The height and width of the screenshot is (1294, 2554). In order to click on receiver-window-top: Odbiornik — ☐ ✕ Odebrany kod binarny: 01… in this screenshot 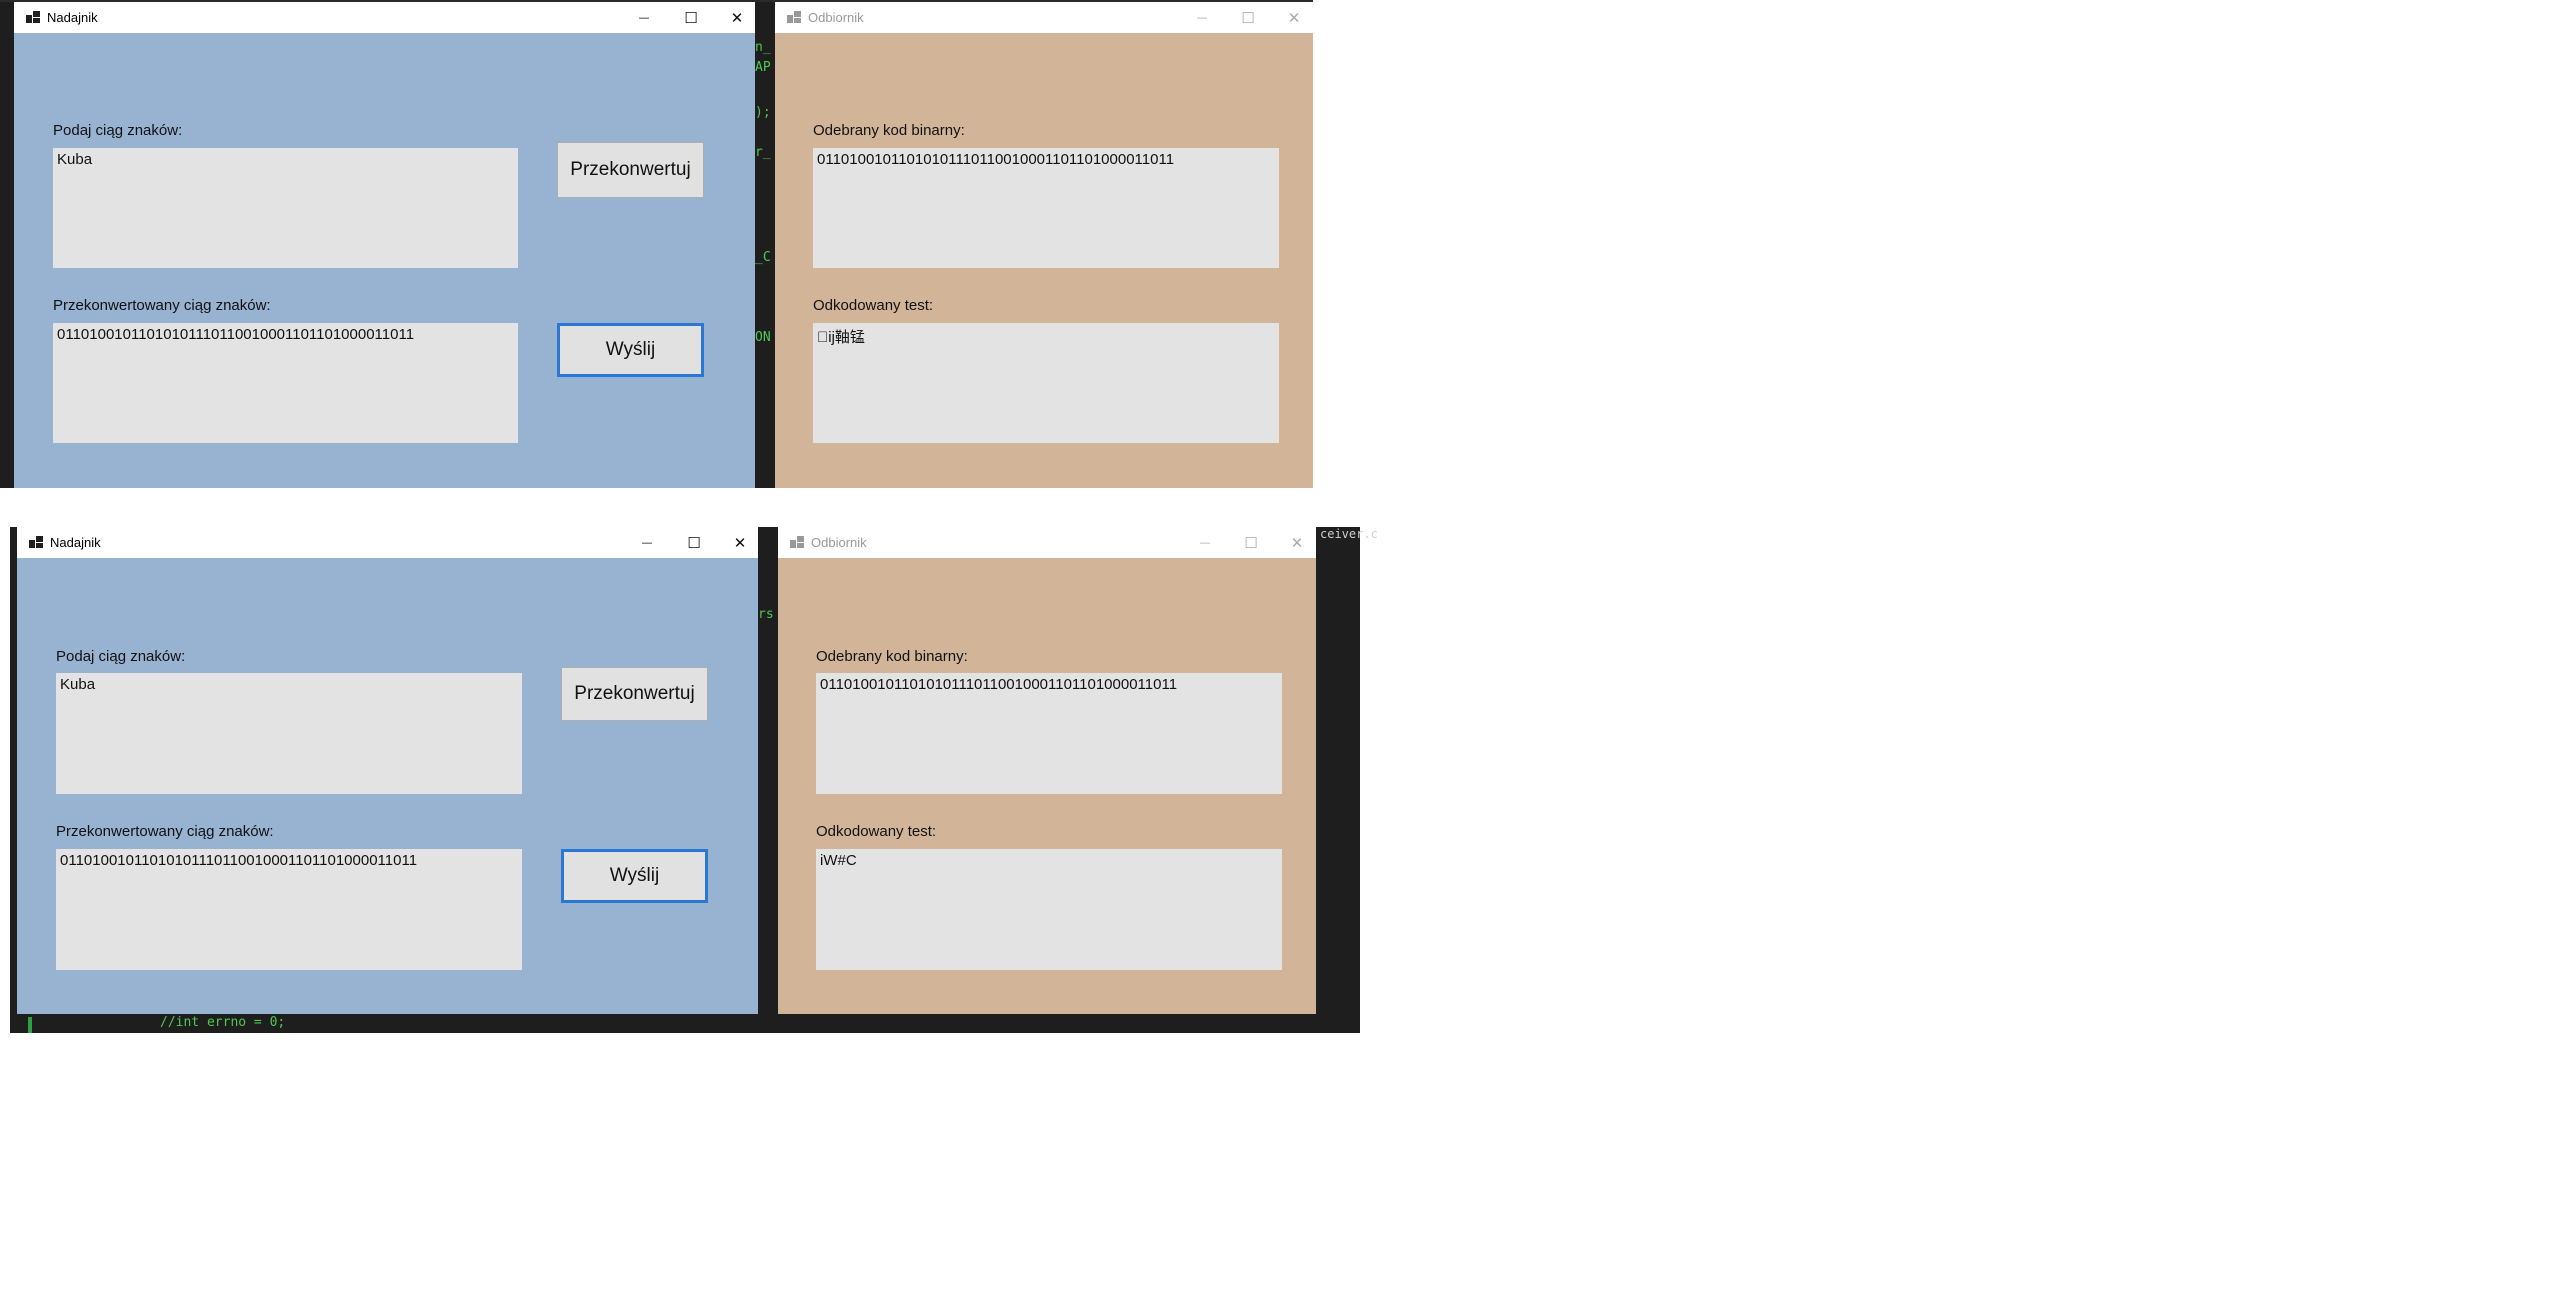, I will do `click(1044, 245)`.